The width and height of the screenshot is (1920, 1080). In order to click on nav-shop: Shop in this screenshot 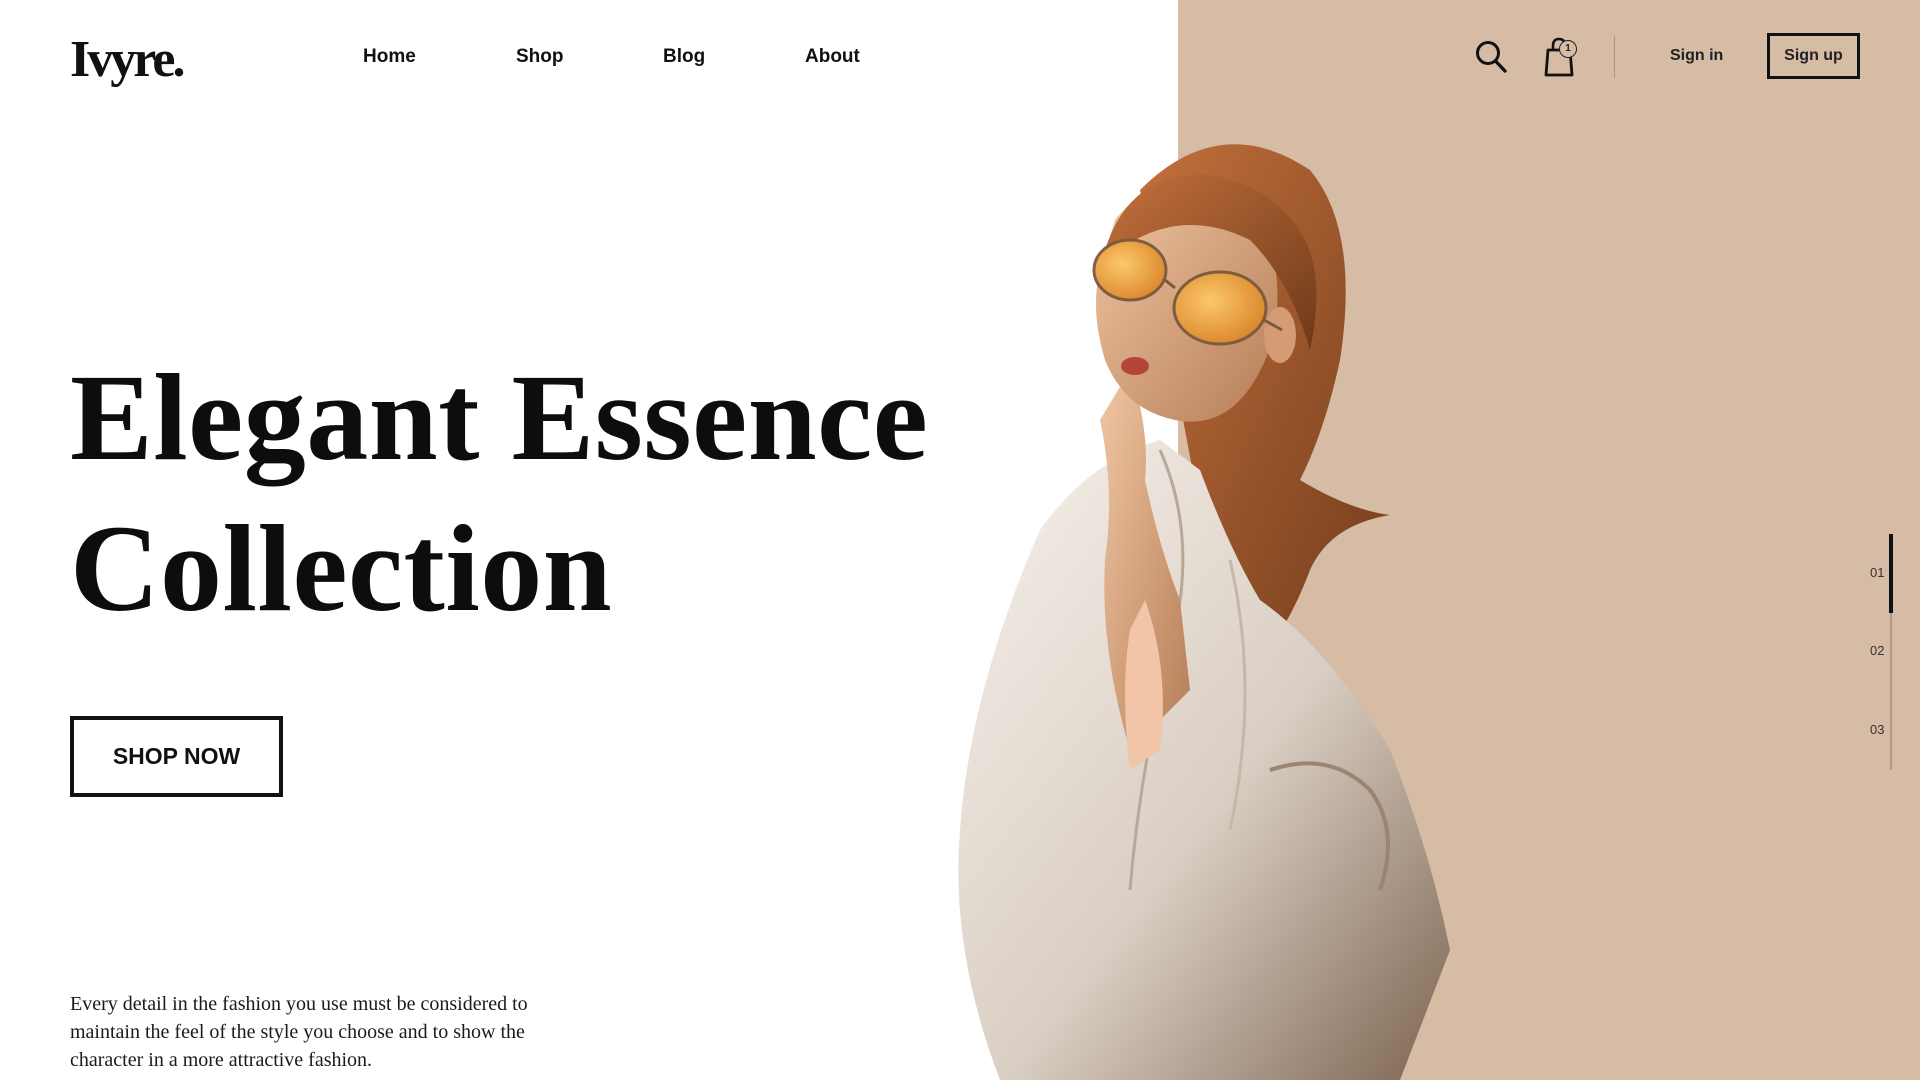, I will do `click(540, 57)`.